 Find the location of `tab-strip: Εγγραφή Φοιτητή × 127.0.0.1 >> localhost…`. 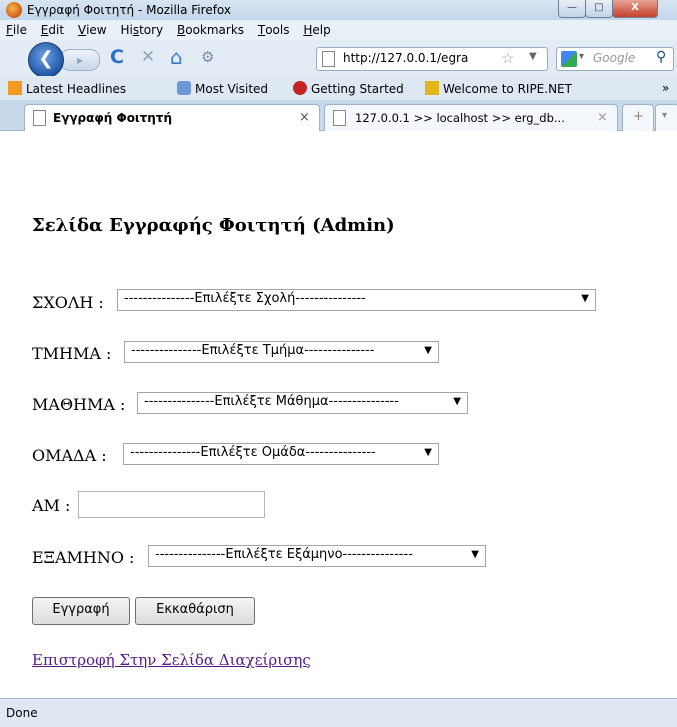

tab-strip: Εγγραφή Φοιτητή × 127.0.0.1 >> localhost… is located at coordinates (338, 115).